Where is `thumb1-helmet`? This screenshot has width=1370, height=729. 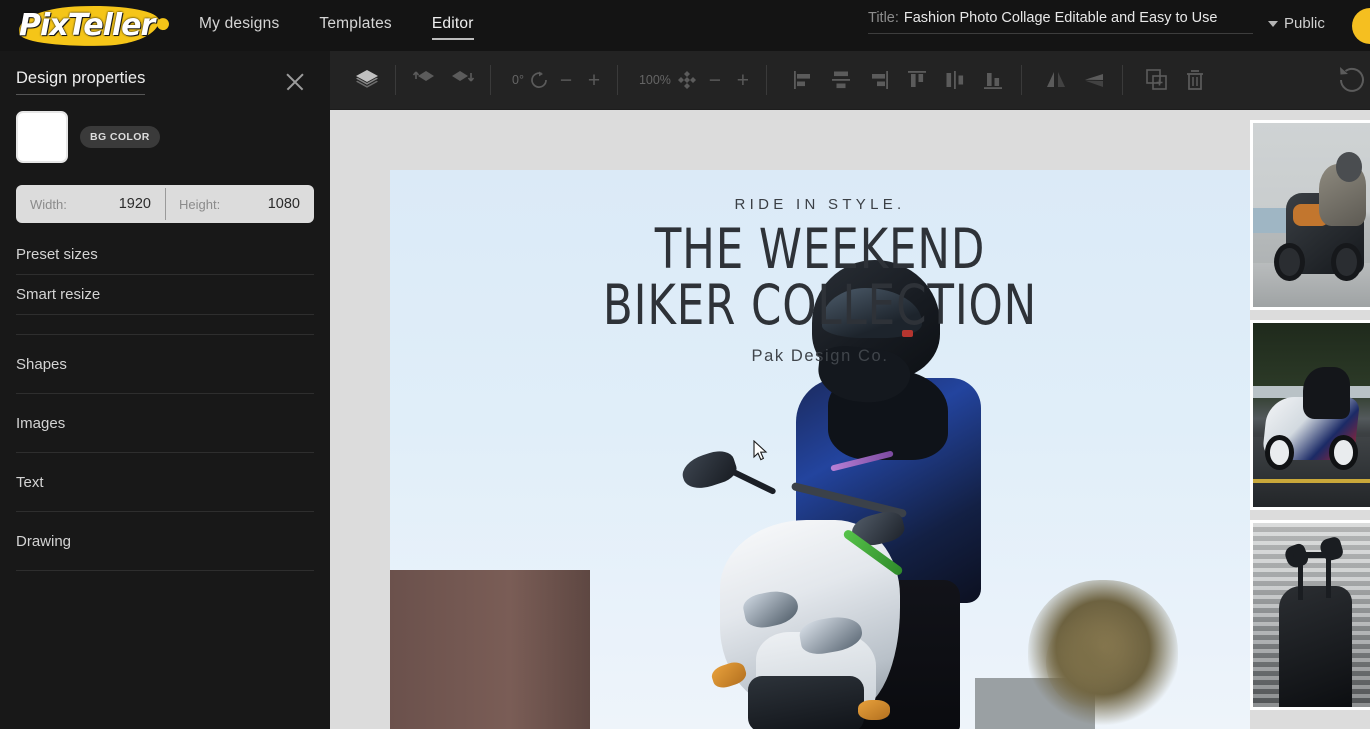
thumb1-helmet is located at coordinates (1348, 167).